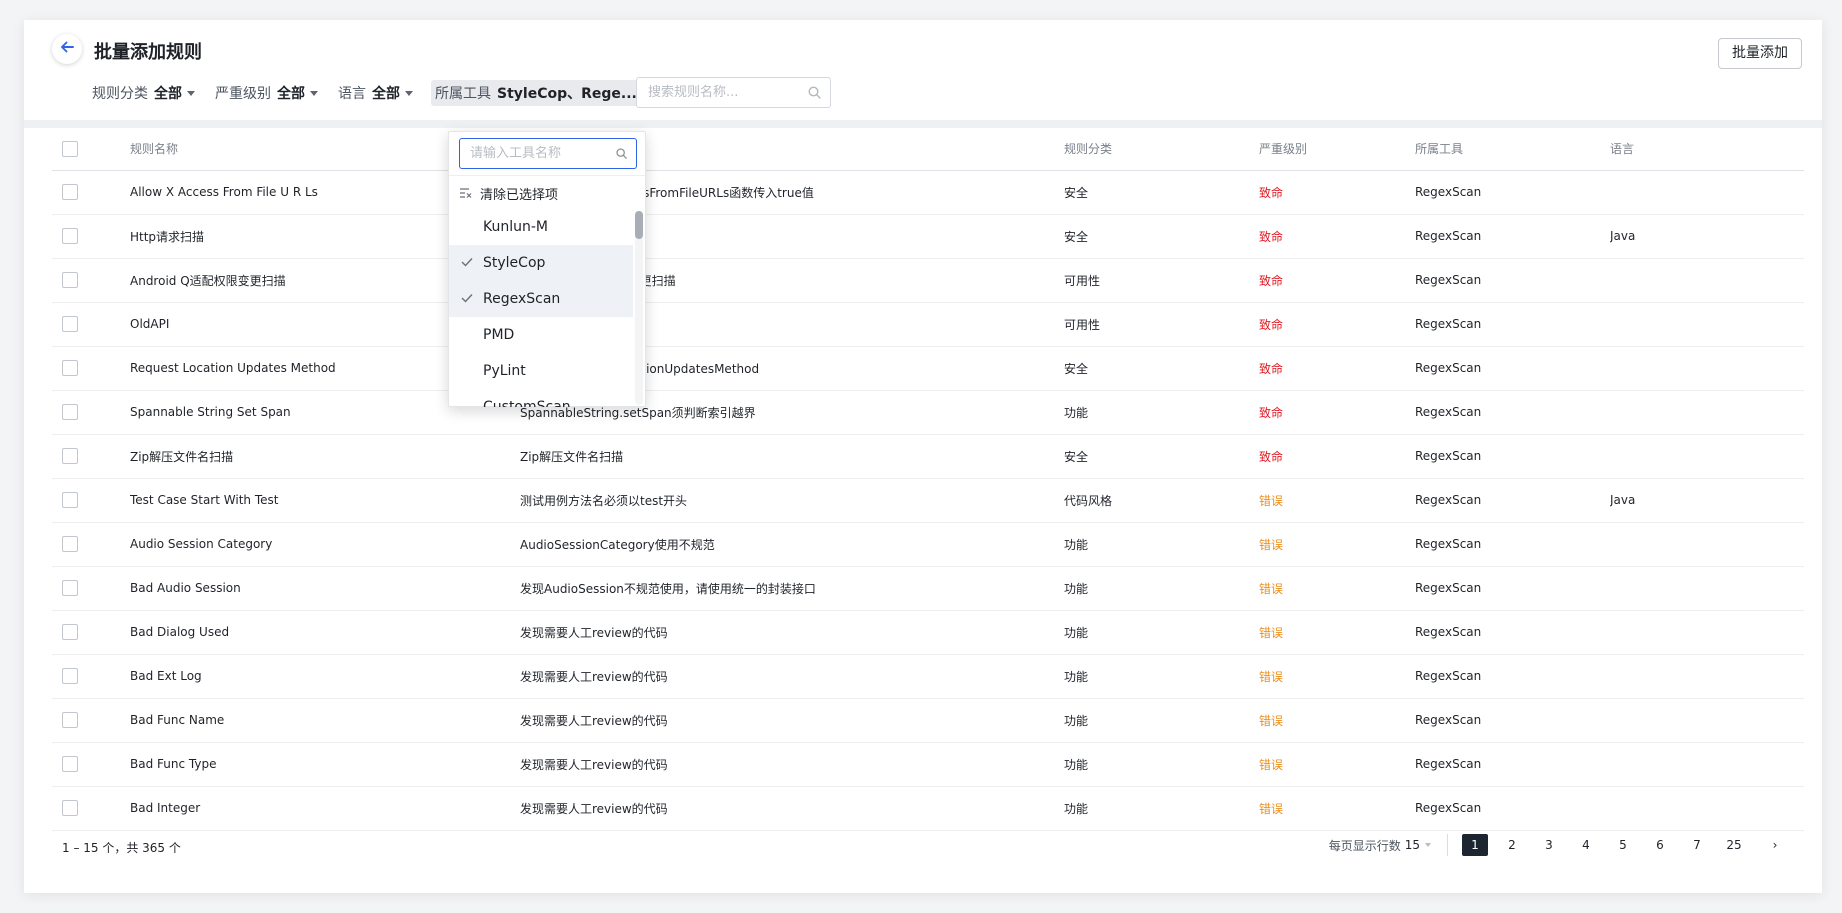  What do you see at coordinates (814, 94) in the screenshot?
I see `search-icon` at bounding box center [814, 94].